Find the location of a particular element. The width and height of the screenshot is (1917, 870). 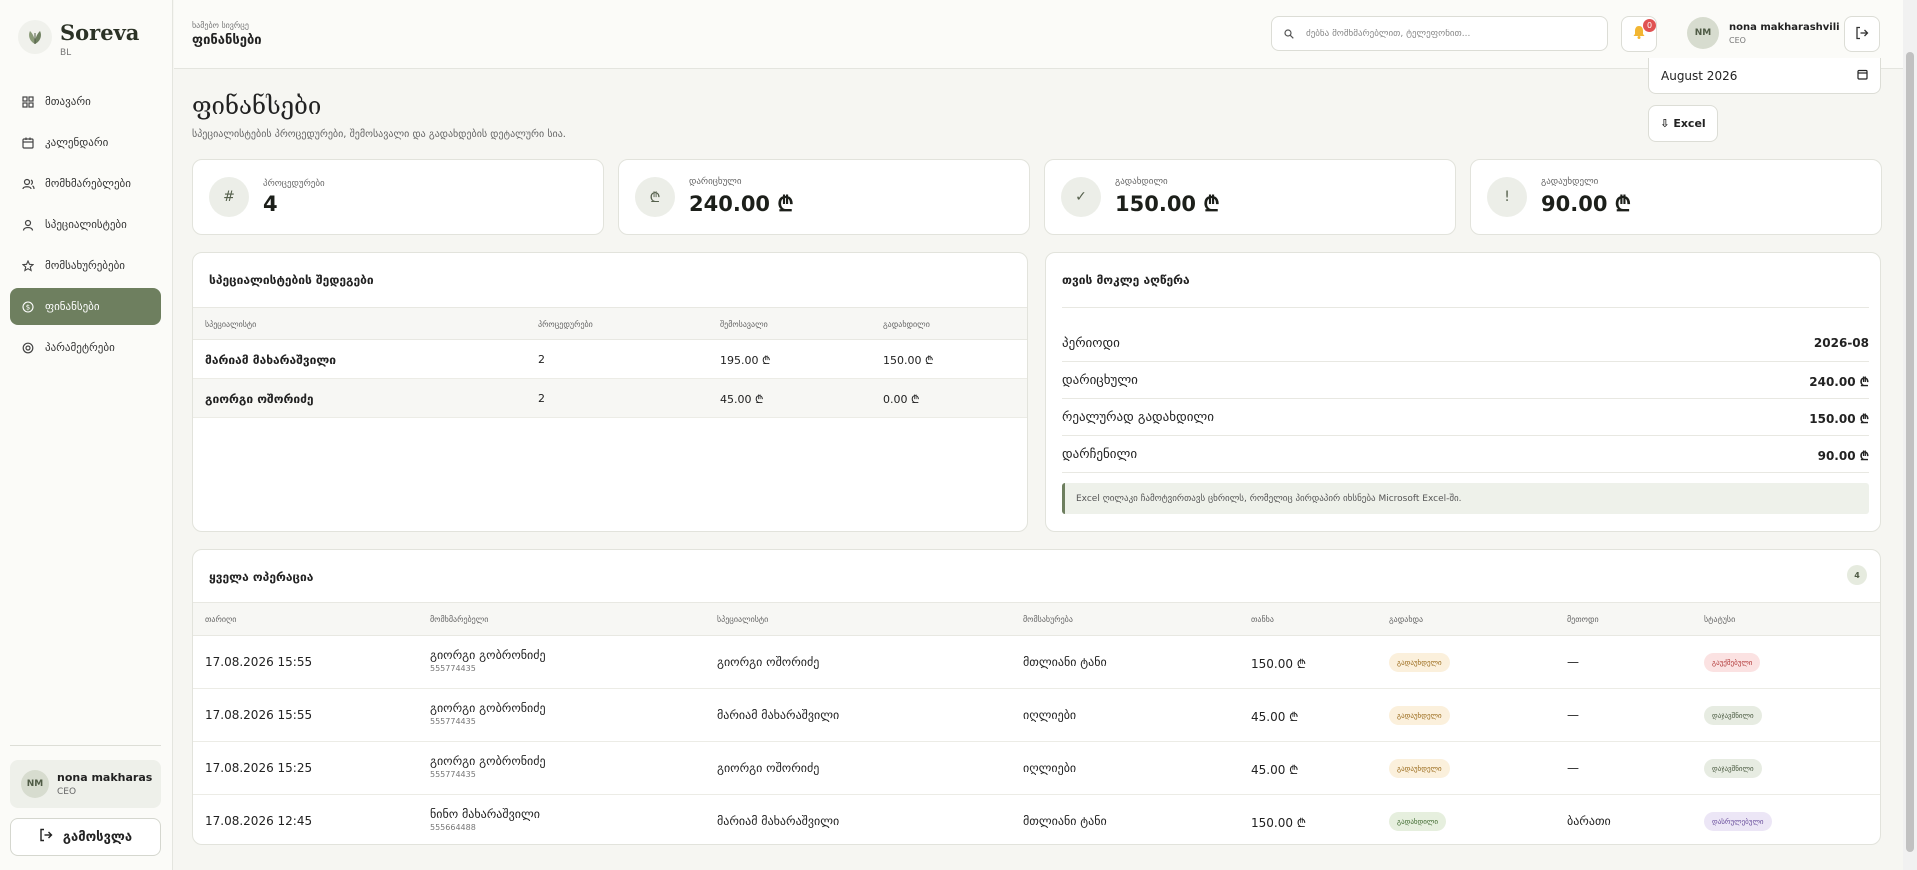

calendar-icon is located at coordinates (1862, 76).